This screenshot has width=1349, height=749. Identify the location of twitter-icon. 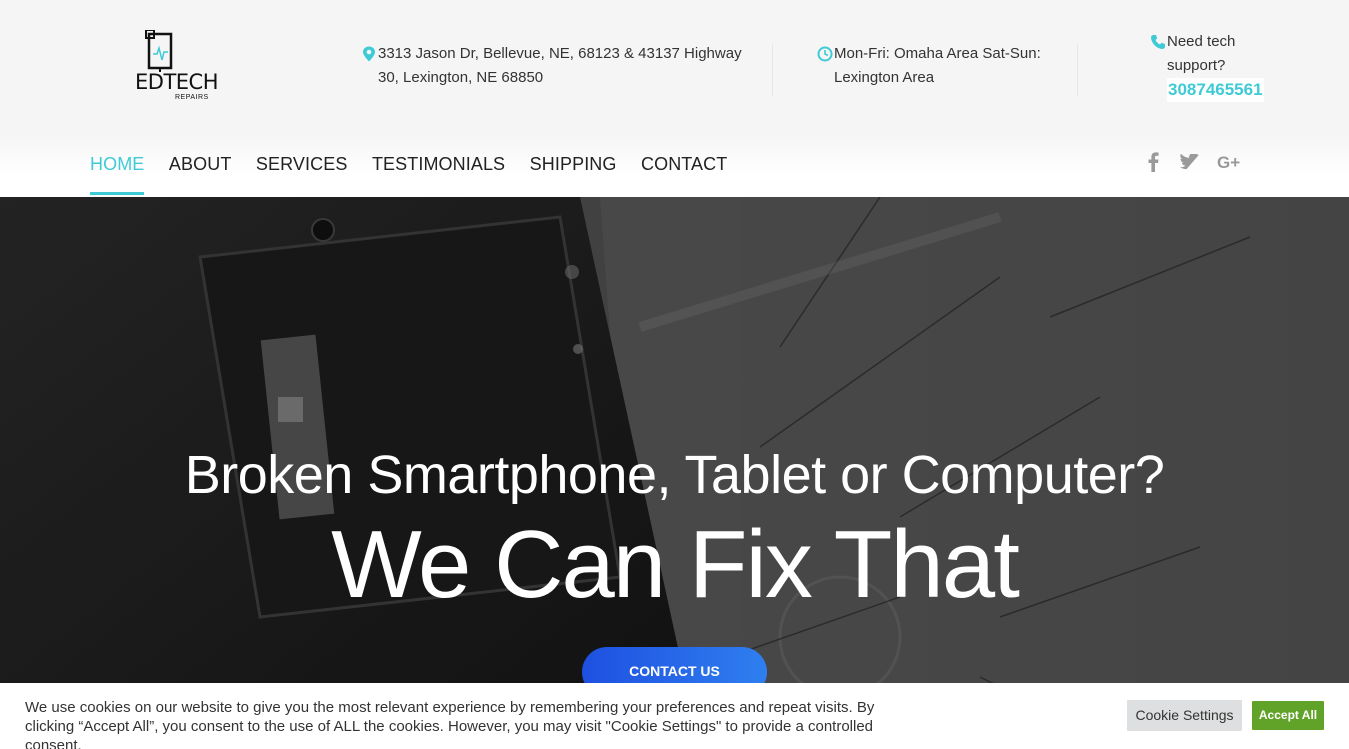
(1190, 163).